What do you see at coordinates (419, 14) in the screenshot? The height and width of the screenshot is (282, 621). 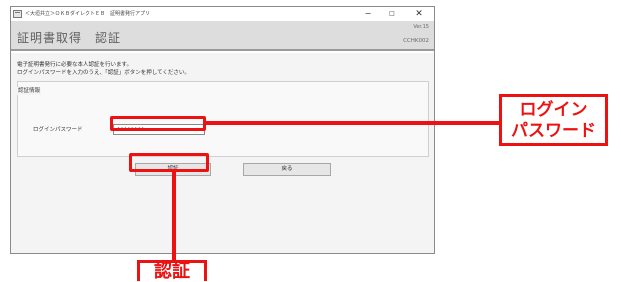 I see `close-button: ✕` at bounding box center [419, 14].